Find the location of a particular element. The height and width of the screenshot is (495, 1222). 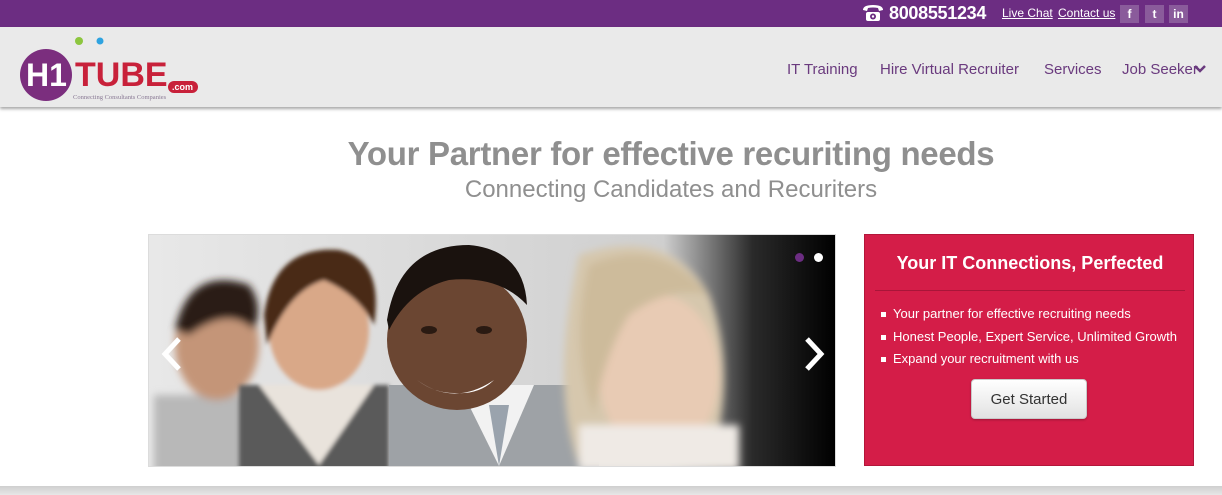

section-divider is located at coordinates (611, 490).